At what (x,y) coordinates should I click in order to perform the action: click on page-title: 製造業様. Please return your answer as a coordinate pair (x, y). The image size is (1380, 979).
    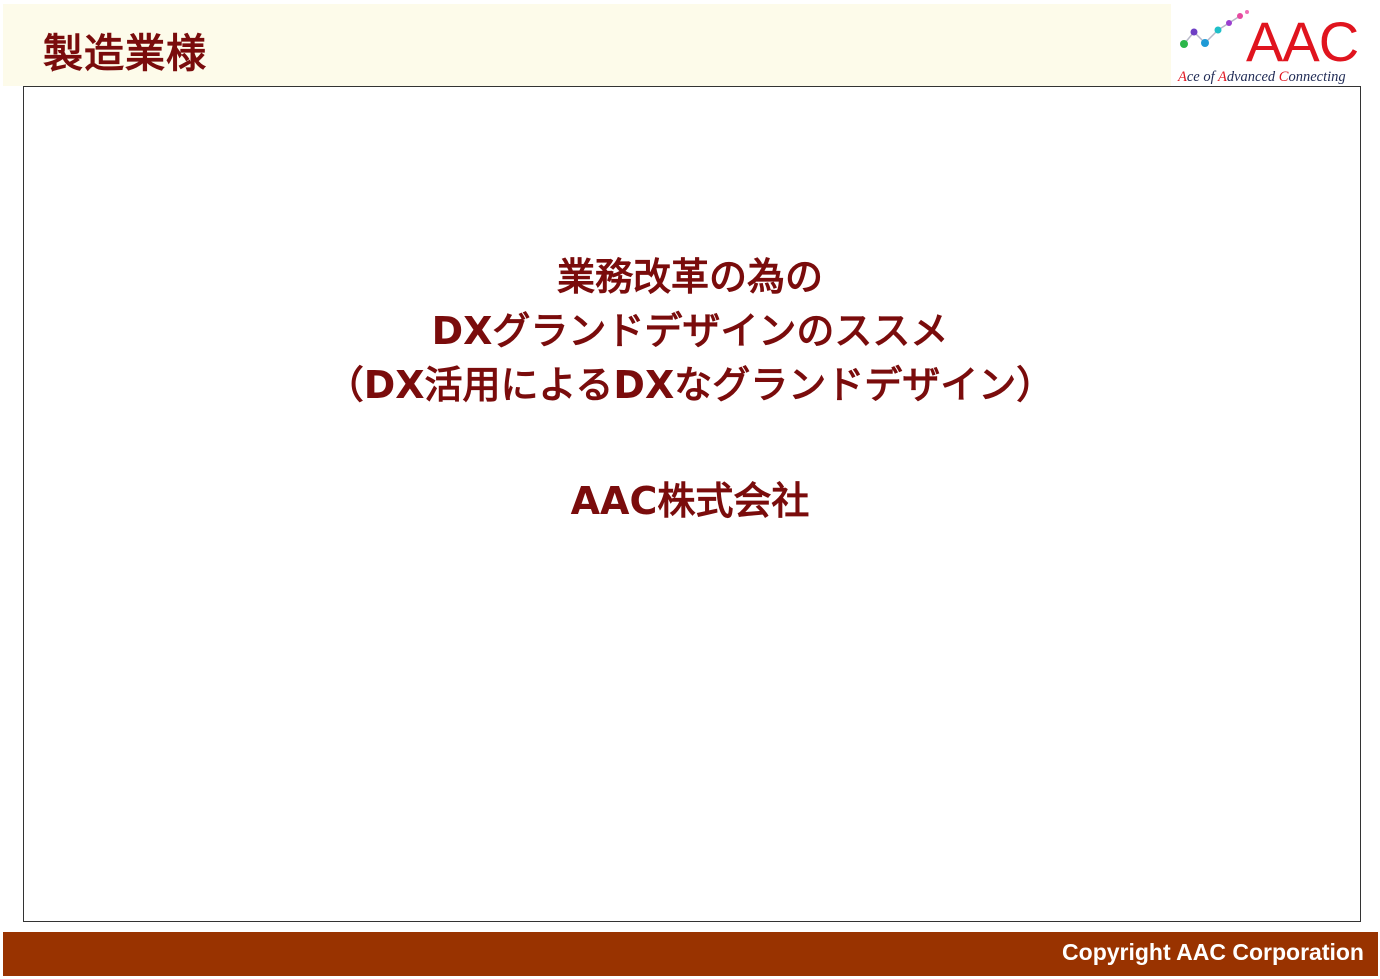
    Looking at the image, I should click on (125, 54).